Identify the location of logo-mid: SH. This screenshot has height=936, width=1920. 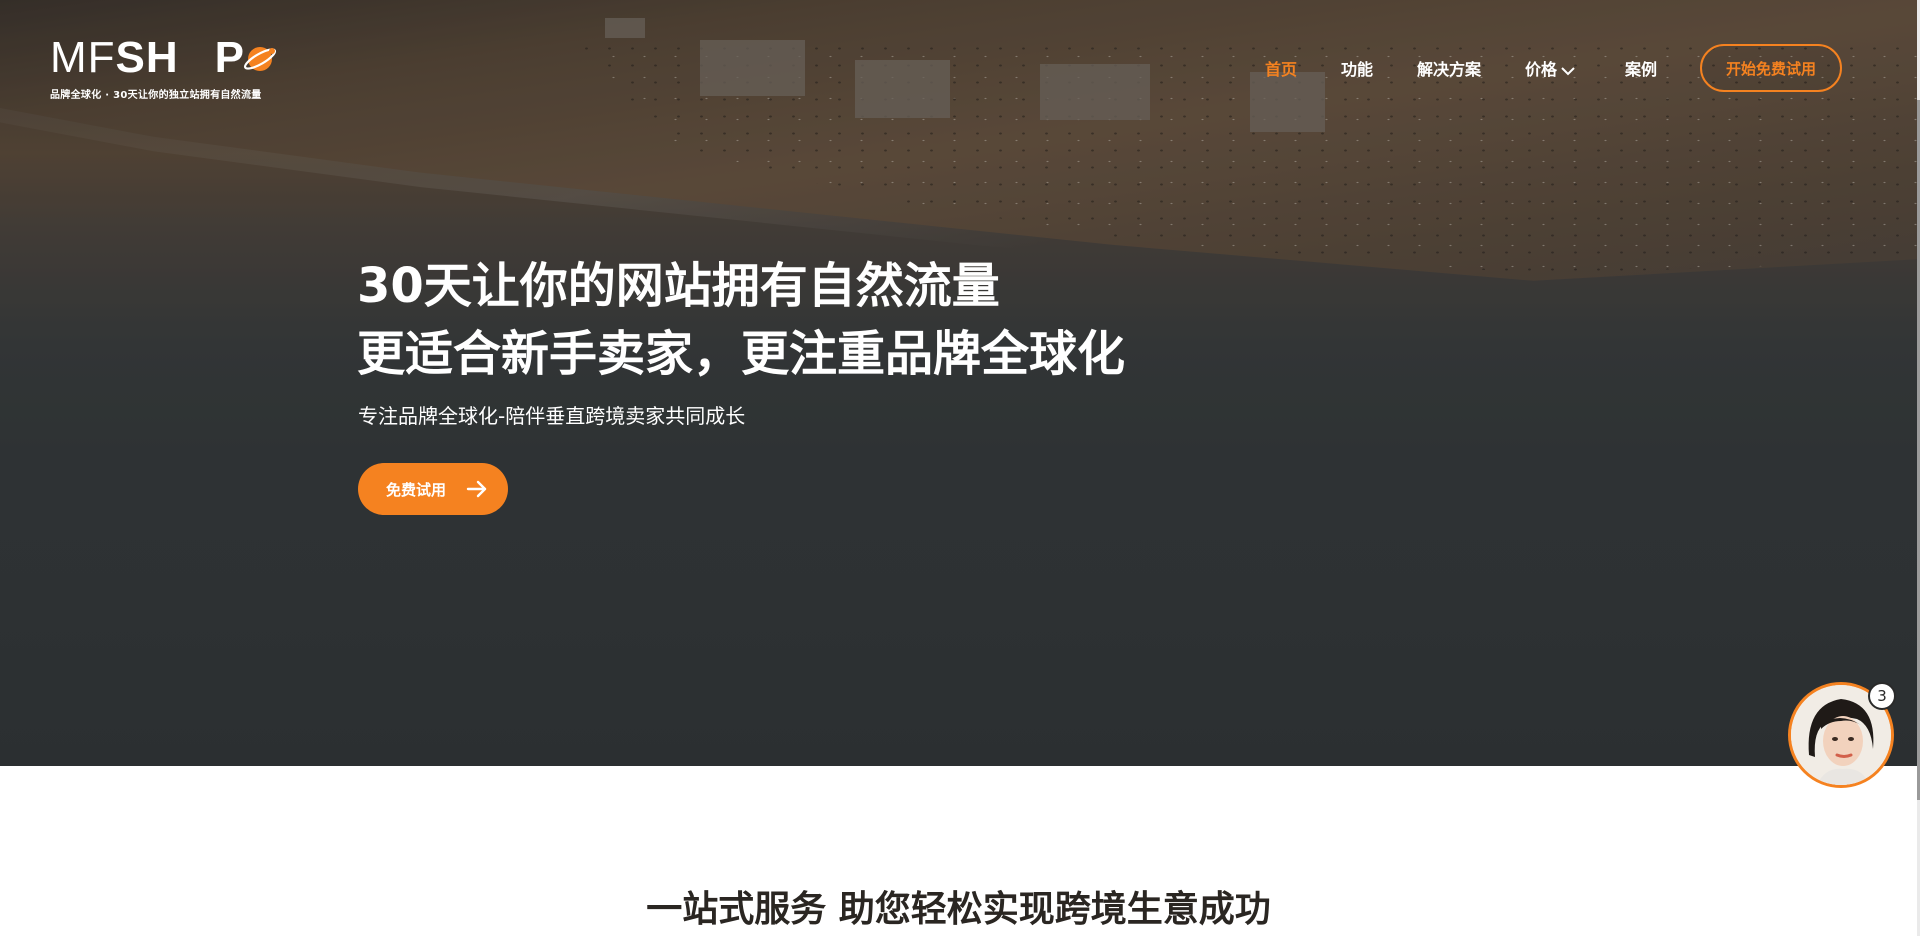
(147, 57).